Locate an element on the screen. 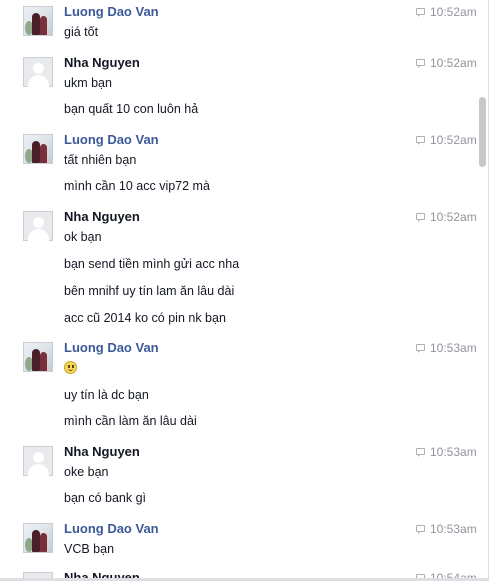 The height and width of the screenshot is (581, 492). message-text: giá tốt is located at coordinates (81, 32).